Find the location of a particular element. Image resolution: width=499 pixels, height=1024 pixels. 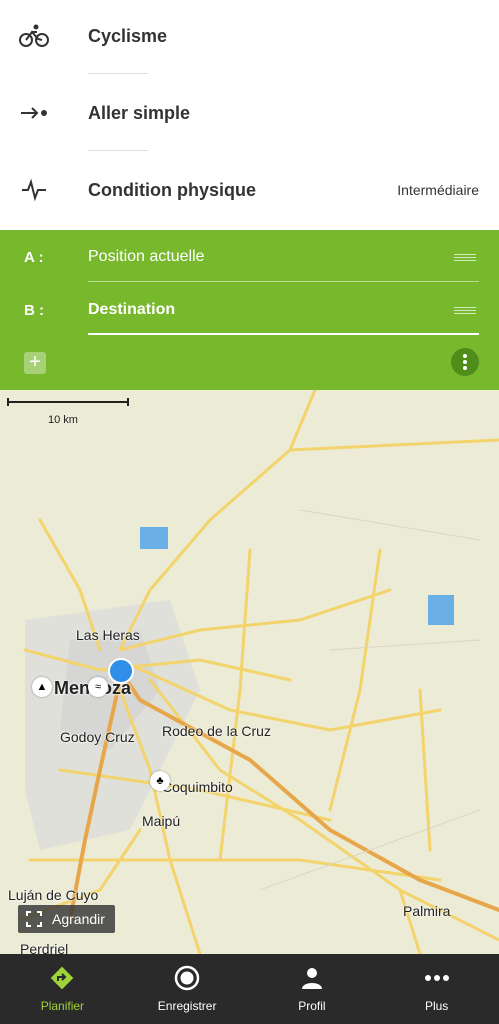

expand-map-button: Agrandir is located at coordinates (66, 919).